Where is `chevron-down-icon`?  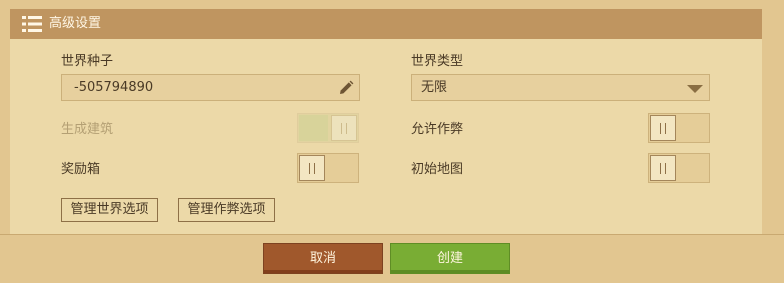 chevron-down-icon is located at coordinates (695, 89).